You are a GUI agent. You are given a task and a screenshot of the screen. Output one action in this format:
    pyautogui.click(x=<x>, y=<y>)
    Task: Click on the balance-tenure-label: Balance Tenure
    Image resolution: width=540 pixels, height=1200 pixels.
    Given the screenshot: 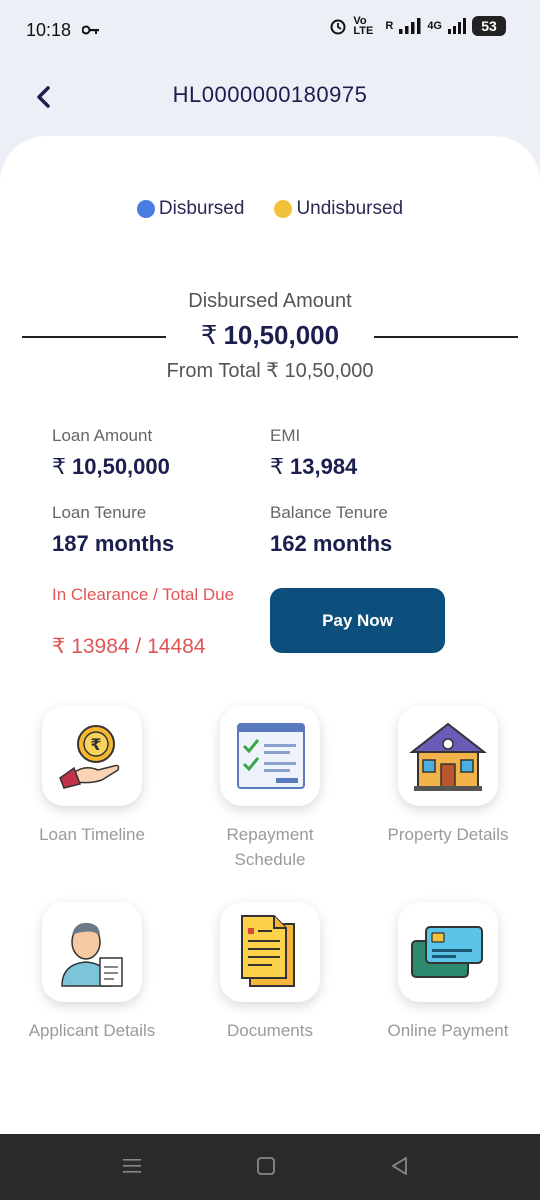 What is the action you would take?
    pyautogui.click(x=329, y=512)
    